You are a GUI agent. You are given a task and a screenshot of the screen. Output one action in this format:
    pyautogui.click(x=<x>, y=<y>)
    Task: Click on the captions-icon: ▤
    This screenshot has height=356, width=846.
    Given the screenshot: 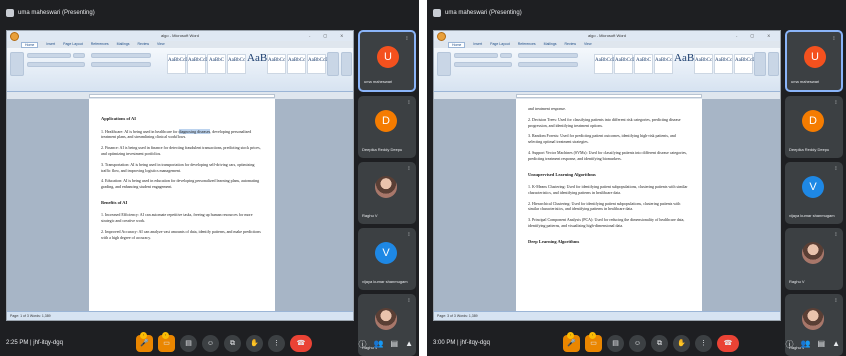 What is the action you would take?
    pyautogui.click(x=615, y=343)
    